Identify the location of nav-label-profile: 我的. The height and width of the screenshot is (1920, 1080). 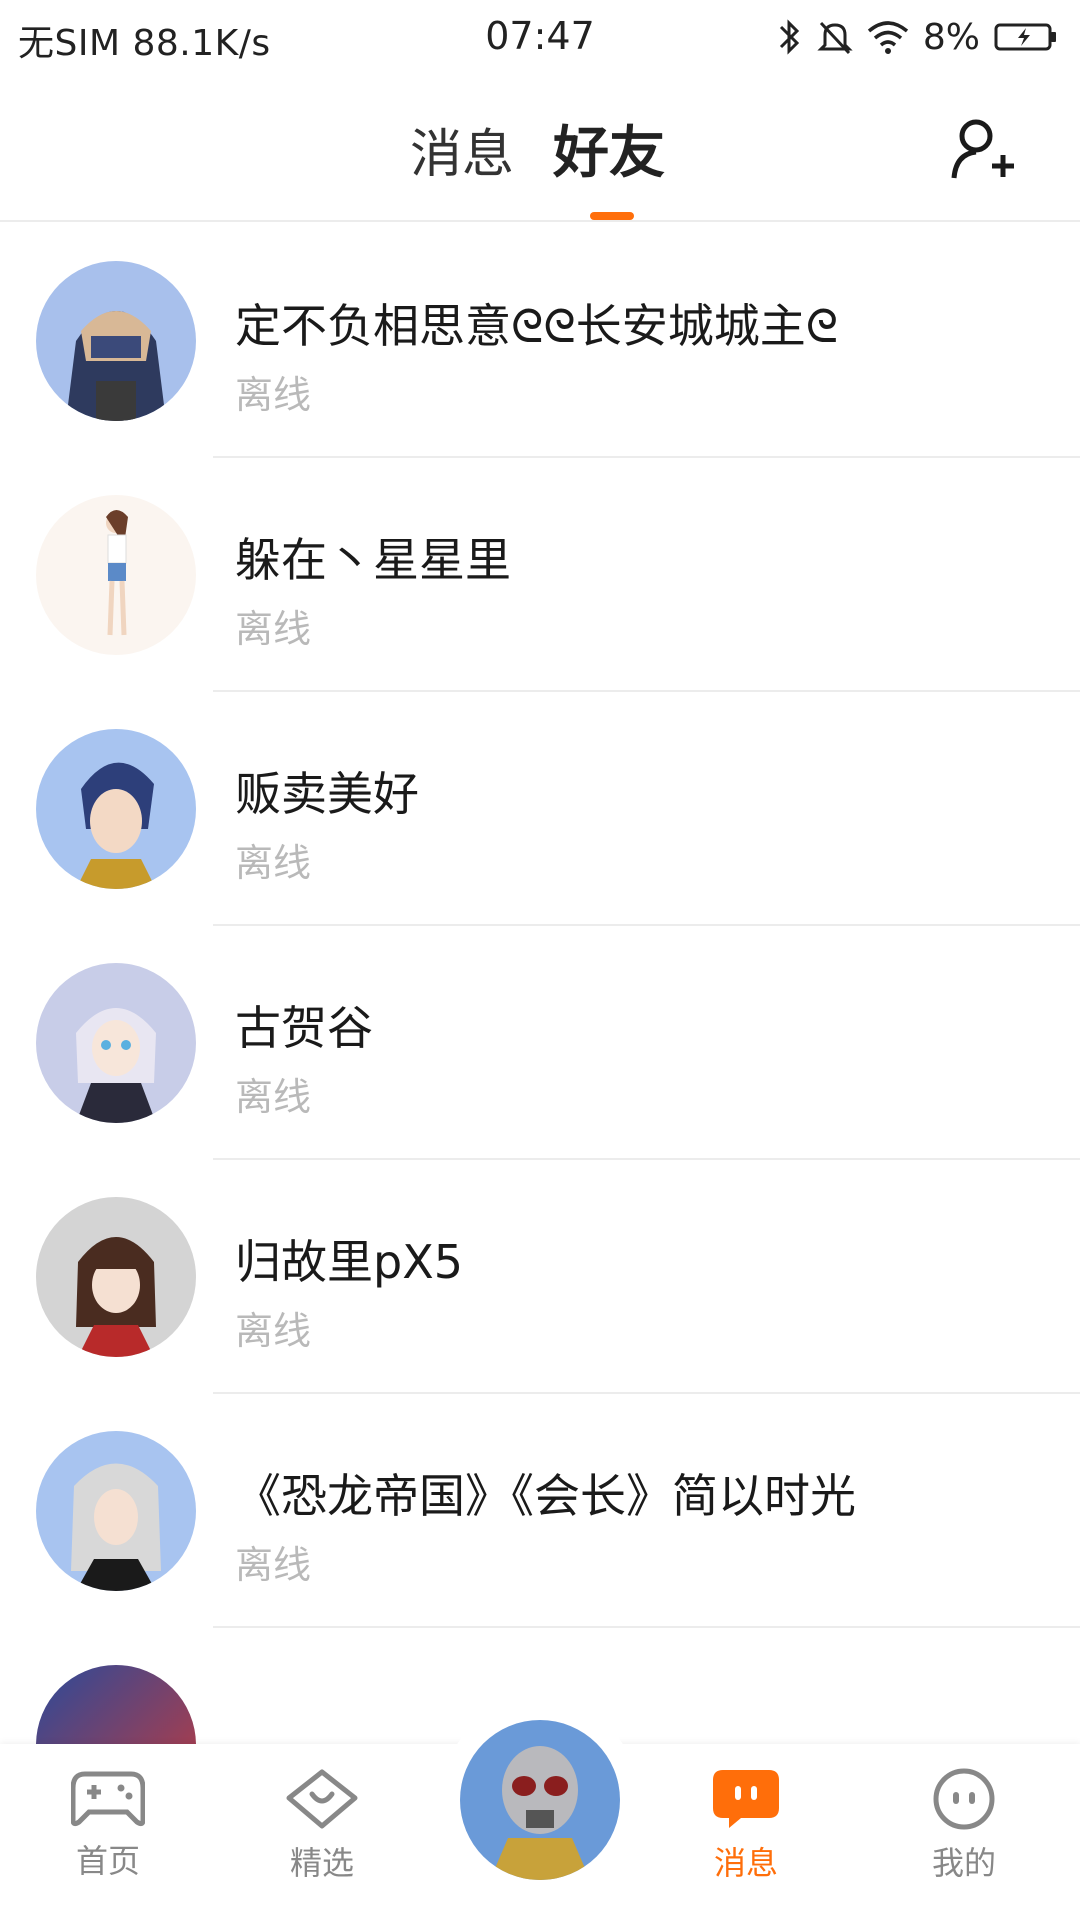
(963, 1863).